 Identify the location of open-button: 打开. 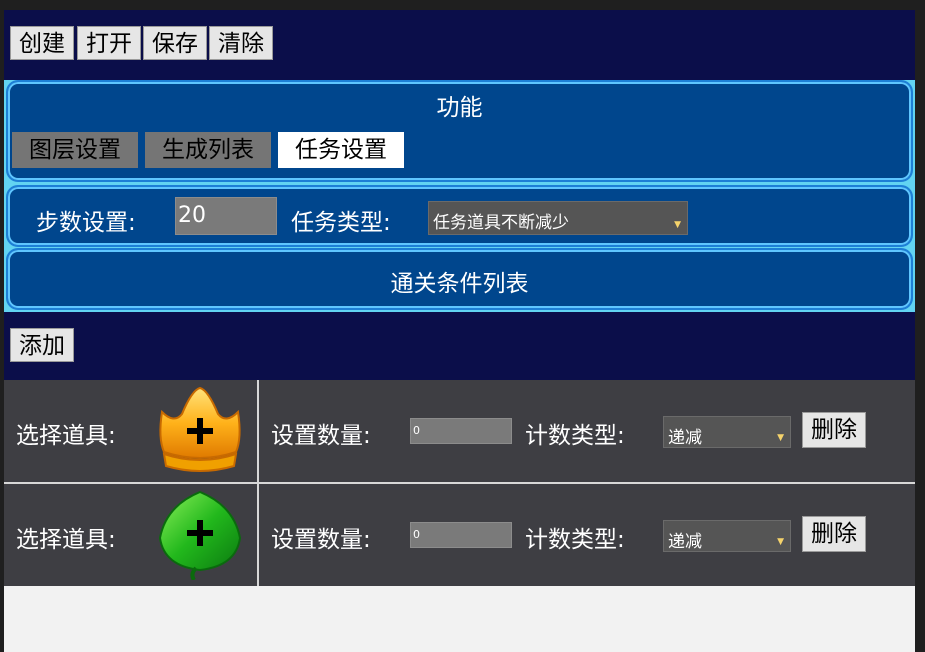
(109, 43).